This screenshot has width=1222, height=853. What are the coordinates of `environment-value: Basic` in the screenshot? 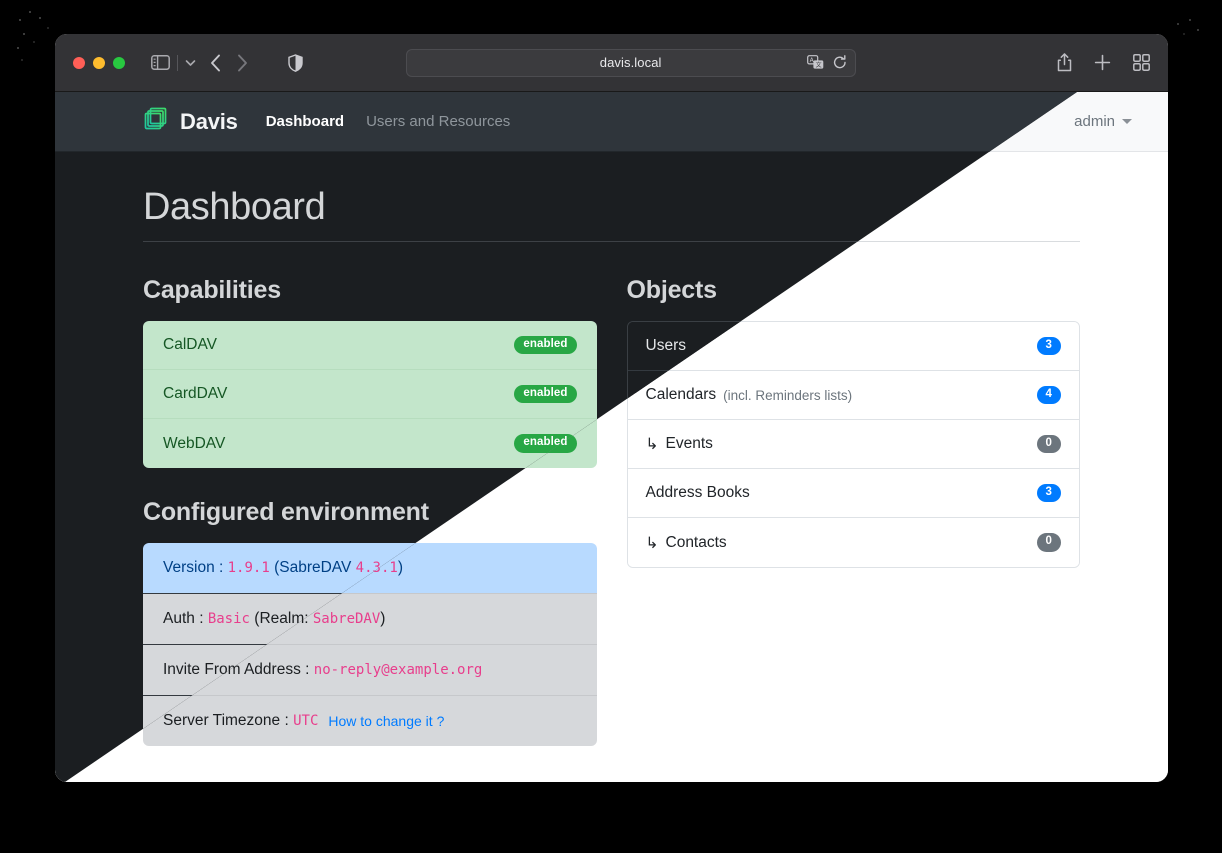 It's located at (228, 619).